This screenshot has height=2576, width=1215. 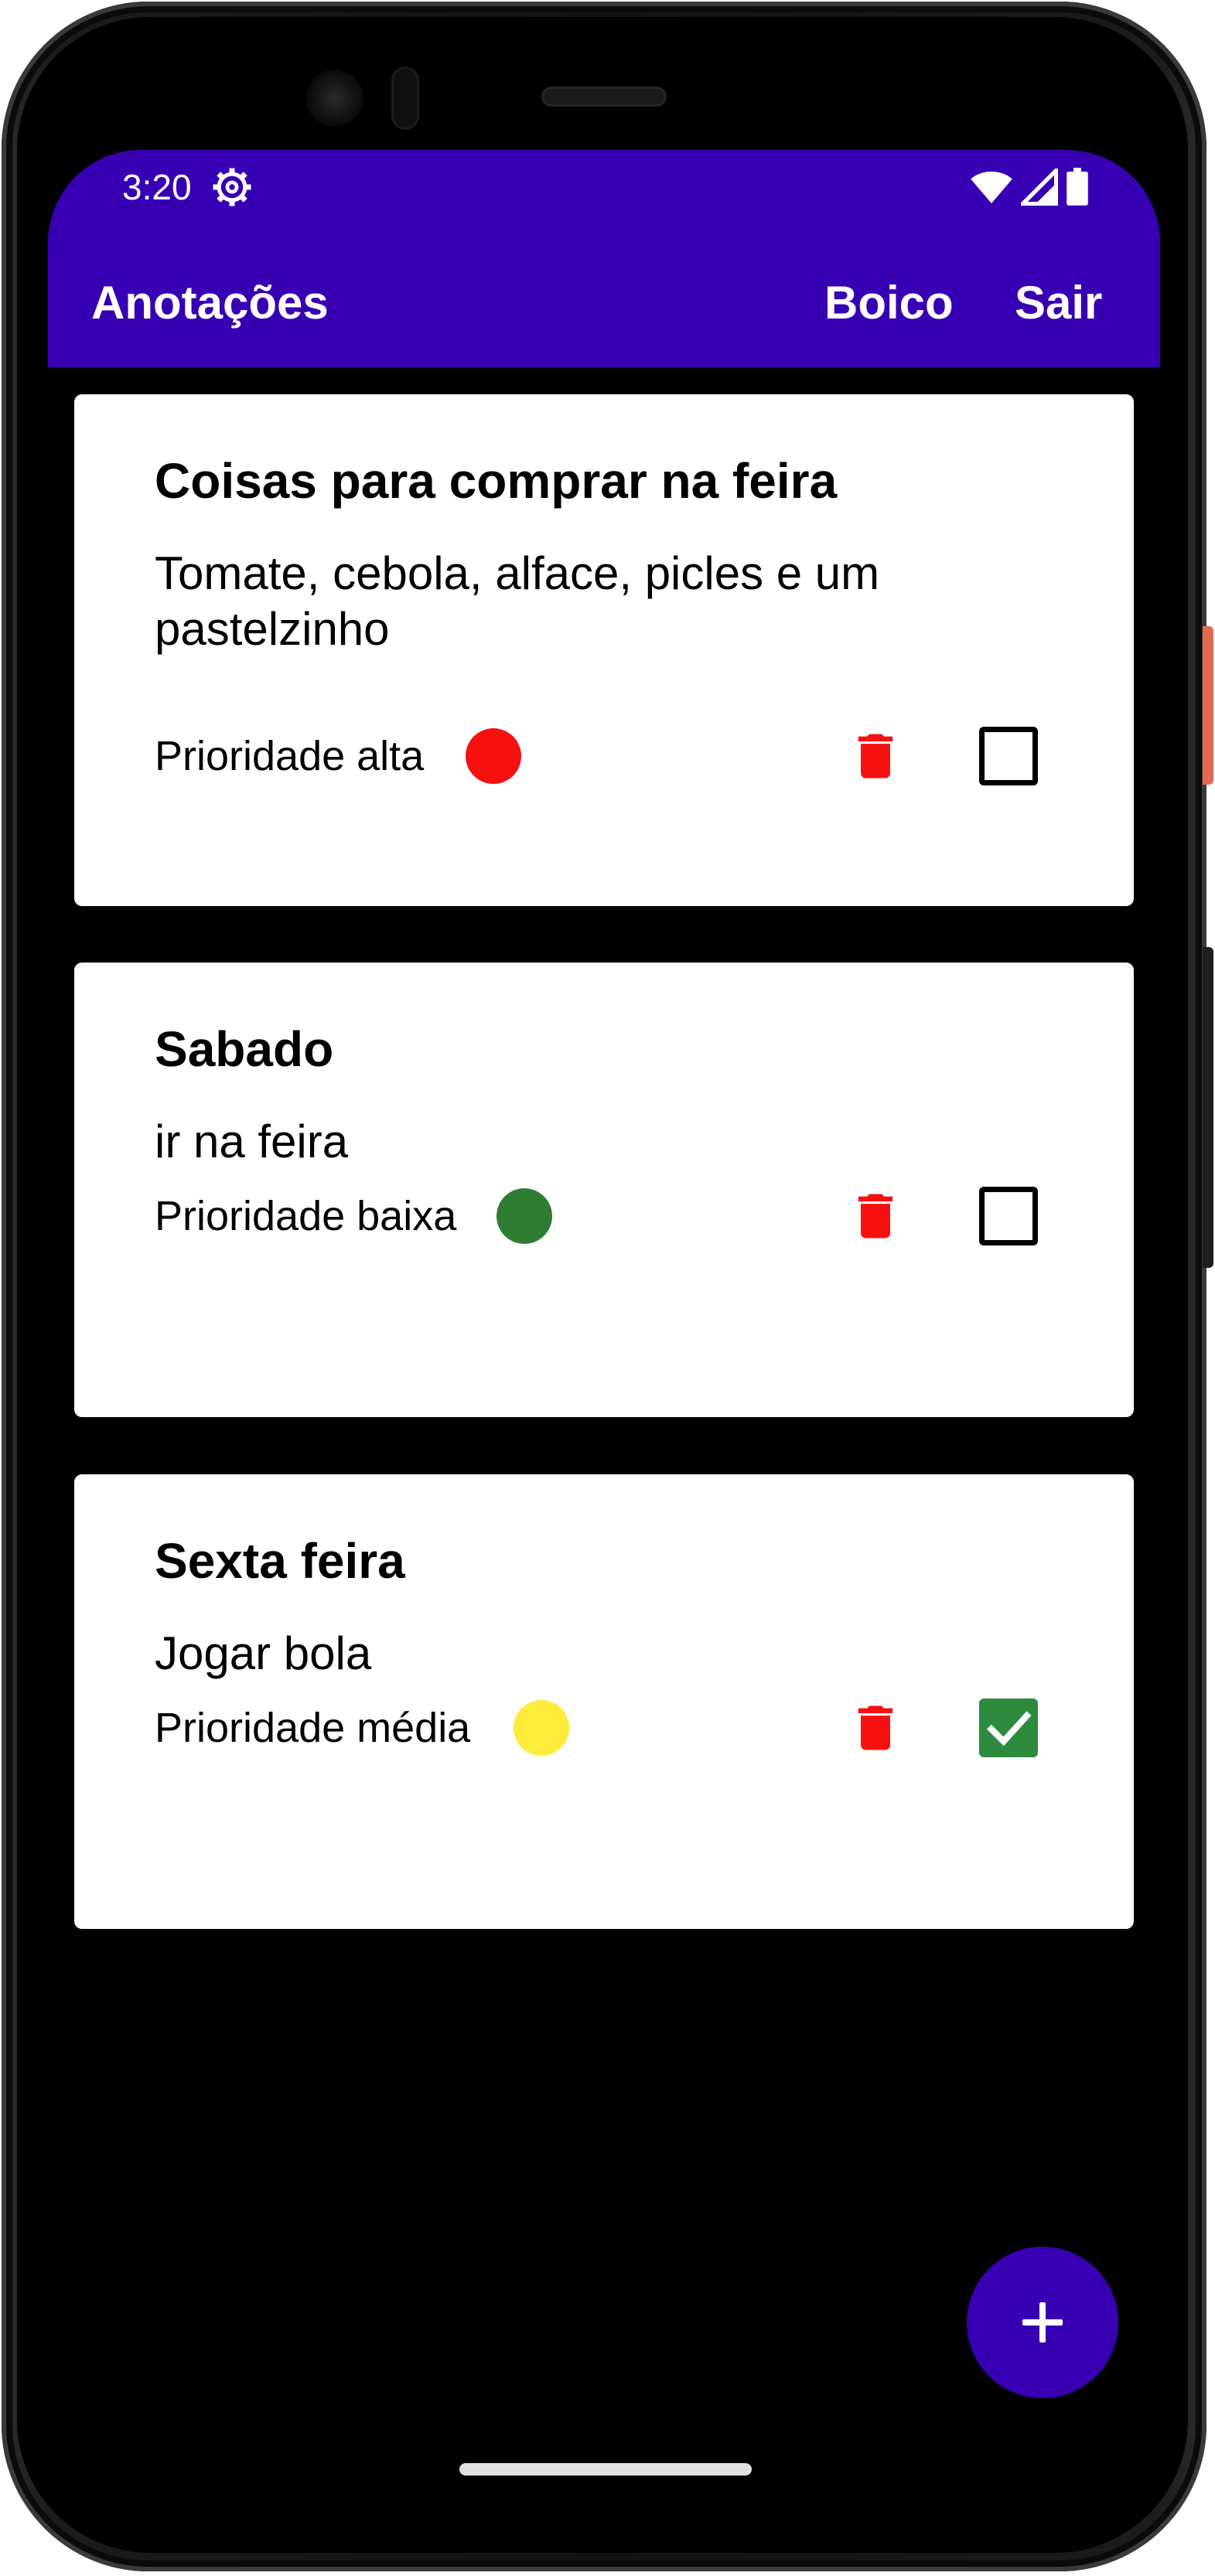 I want to click on power-button, so click(x=1208, y=705).